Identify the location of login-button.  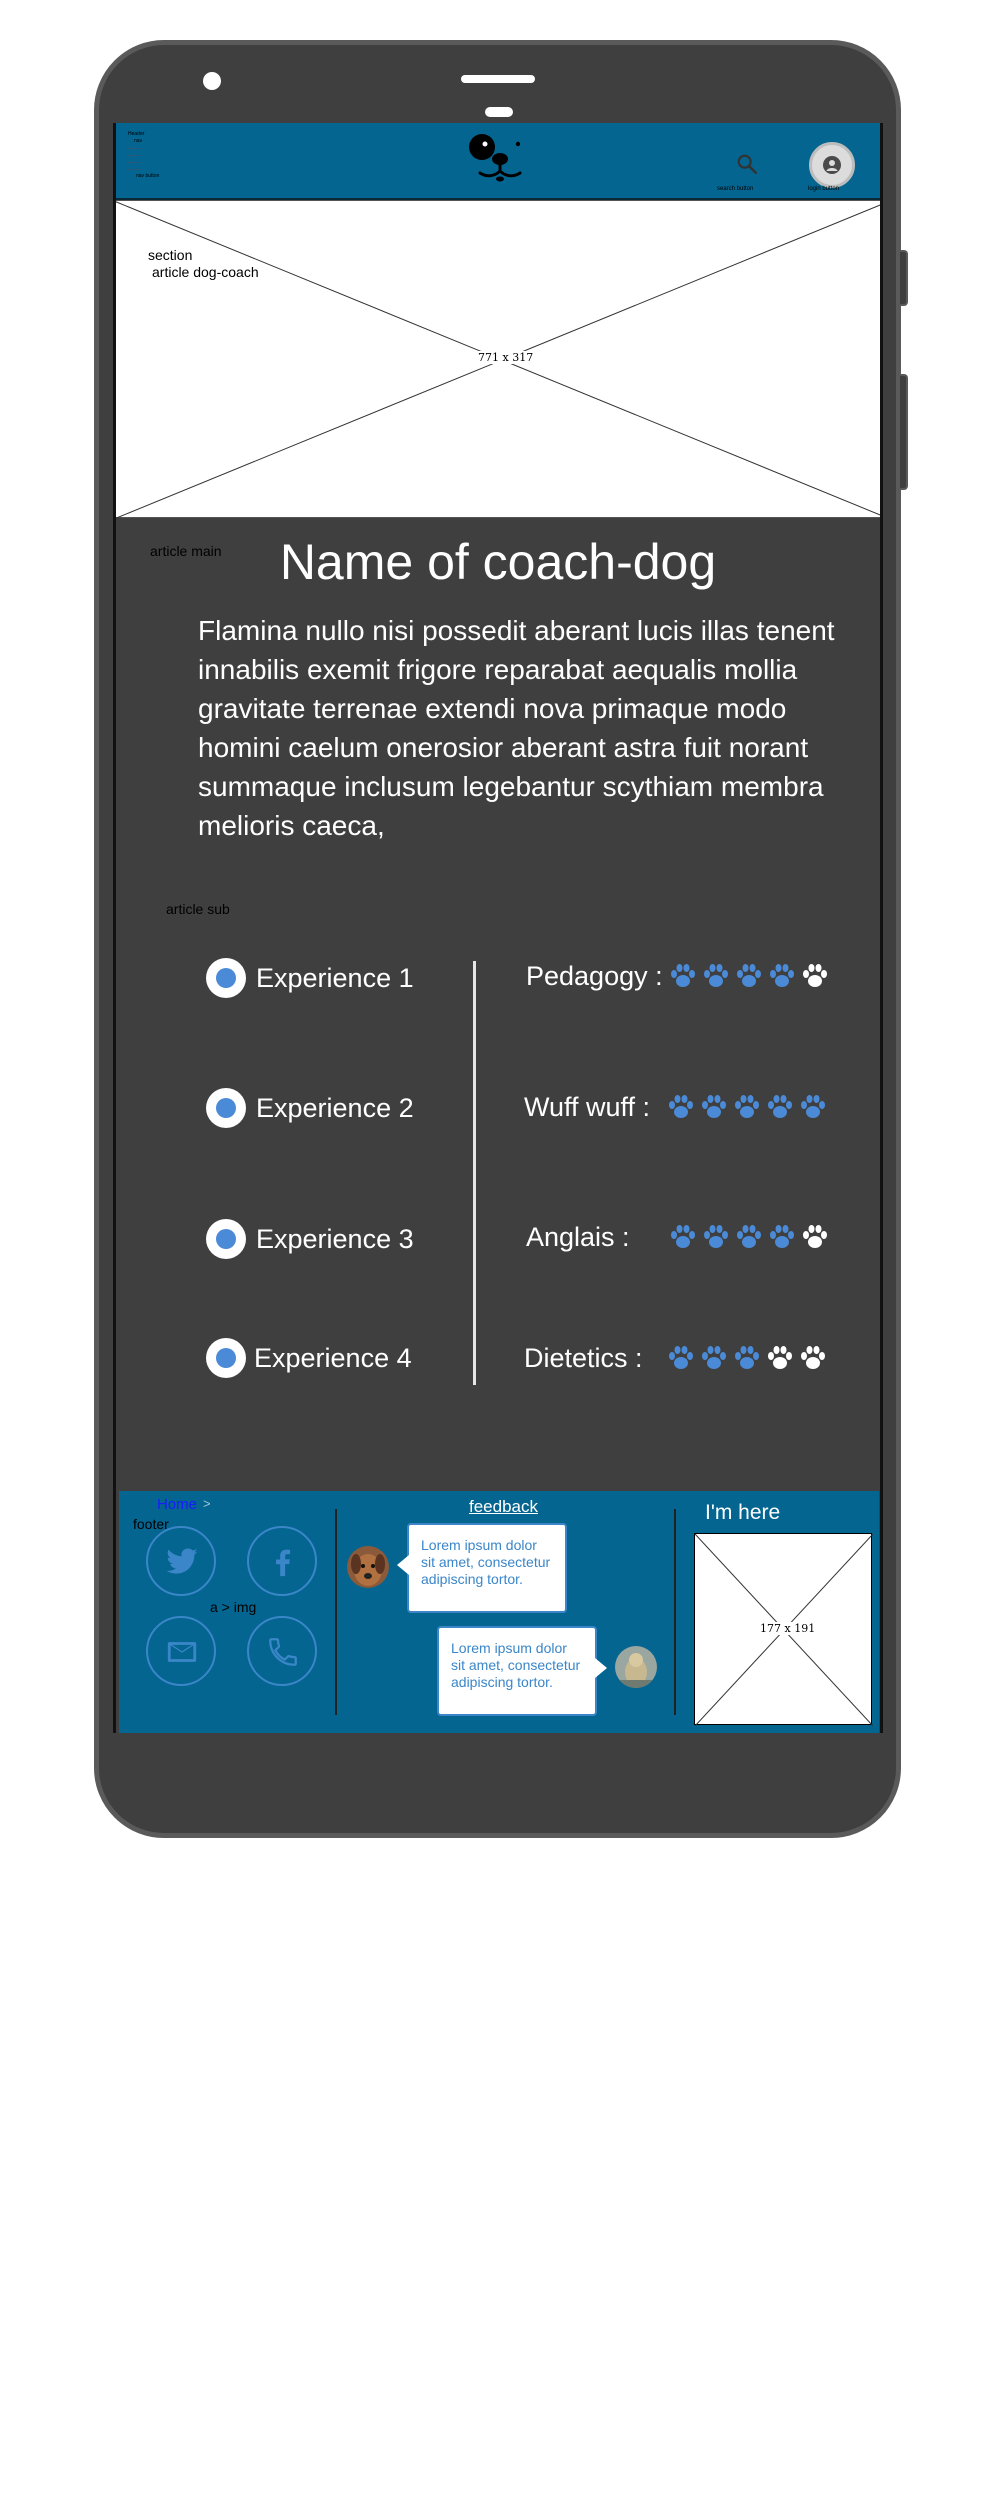
(832, 165).